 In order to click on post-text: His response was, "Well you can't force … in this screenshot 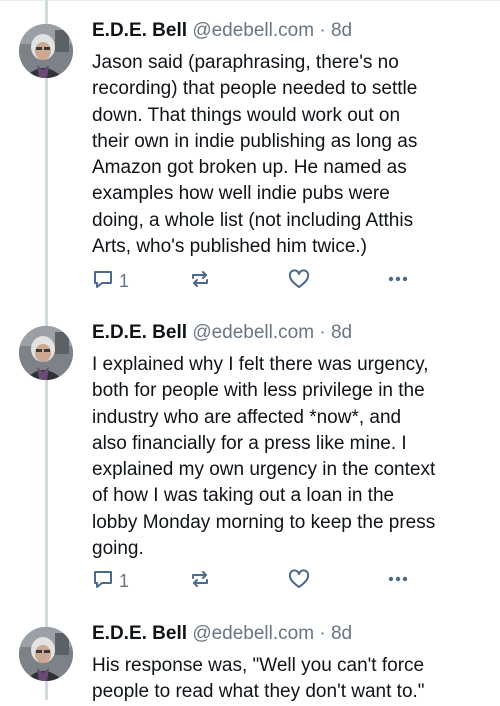, I will do `click(258, 679)`.